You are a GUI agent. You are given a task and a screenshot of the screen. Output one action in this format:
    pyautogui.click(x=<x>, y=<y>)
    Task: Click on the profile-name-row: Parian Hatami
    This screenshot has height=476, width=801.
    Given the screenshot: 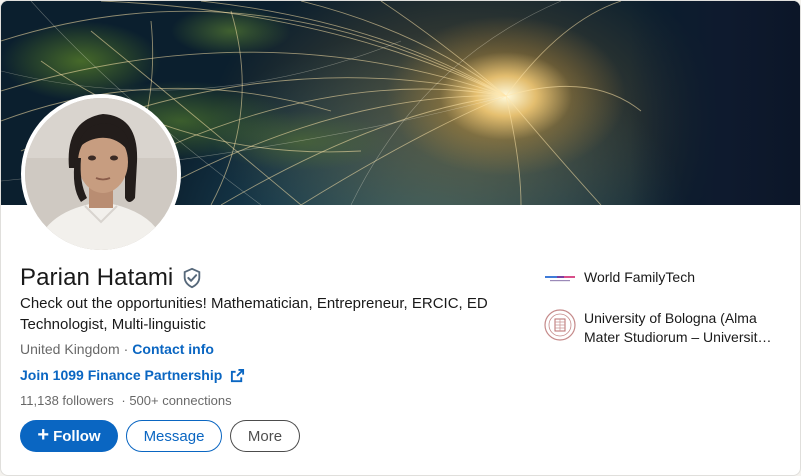 What is the action you would take?
    pyautogui.click(x=111, y=278)
    